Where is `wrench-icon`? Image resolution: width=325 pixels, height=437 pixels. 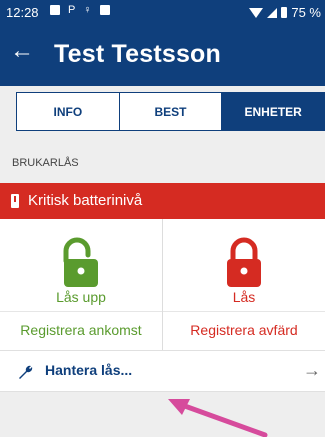
wrench-icon is located at coordinates (26, 372).